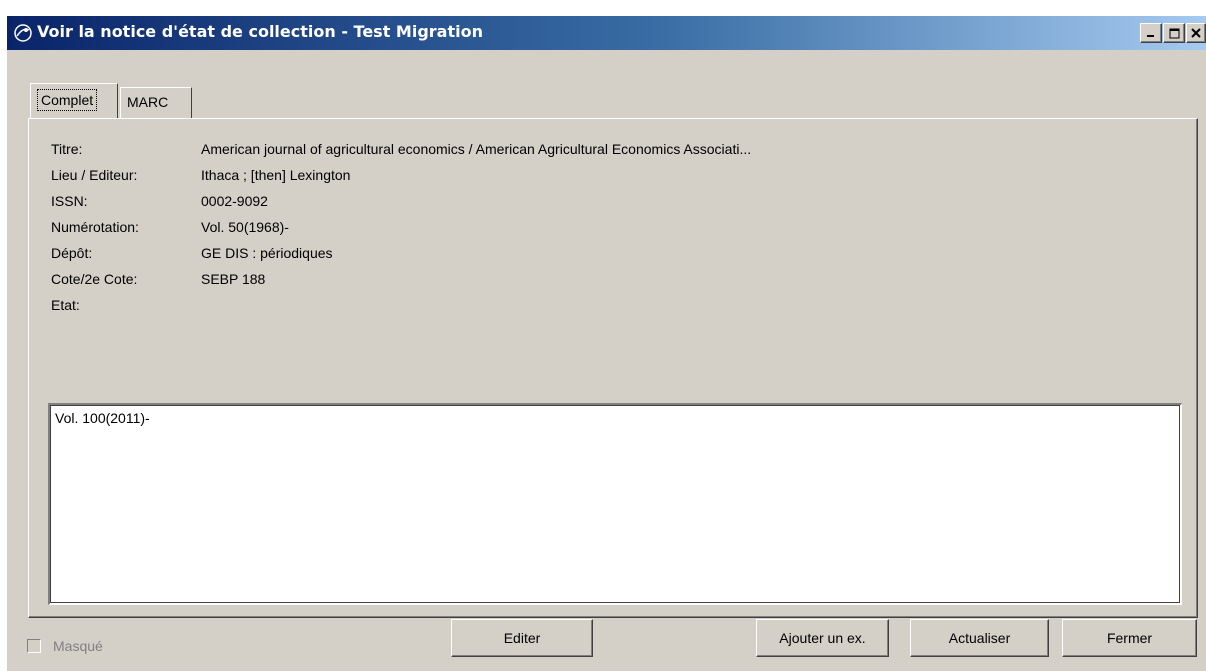 Image resolution: width=1206 pixels, height=671 pixels. What do you see at coordinates (234, 201) in the screenshot?
I see `field-value: 0002-9092` at bounding box center [234, 201].